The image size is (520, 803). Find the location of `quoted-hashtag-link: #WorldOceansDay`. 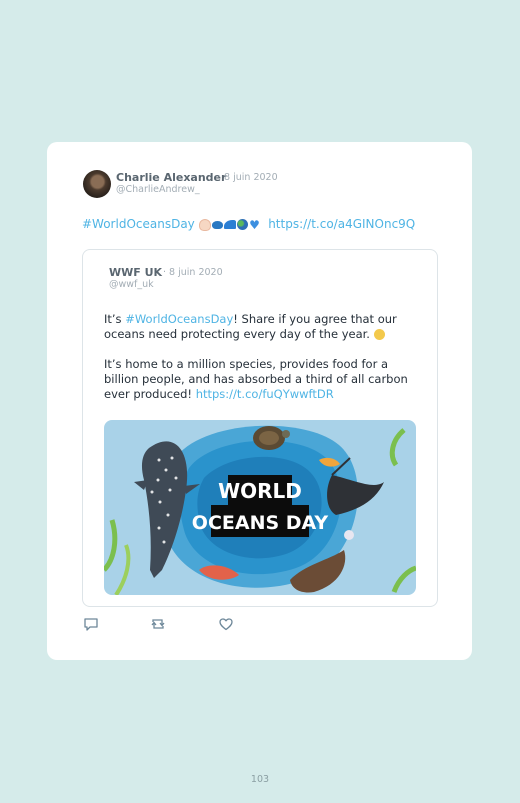

quoted-hashtag-link: #WorldOceansDay is located at coordinates (179, 319).